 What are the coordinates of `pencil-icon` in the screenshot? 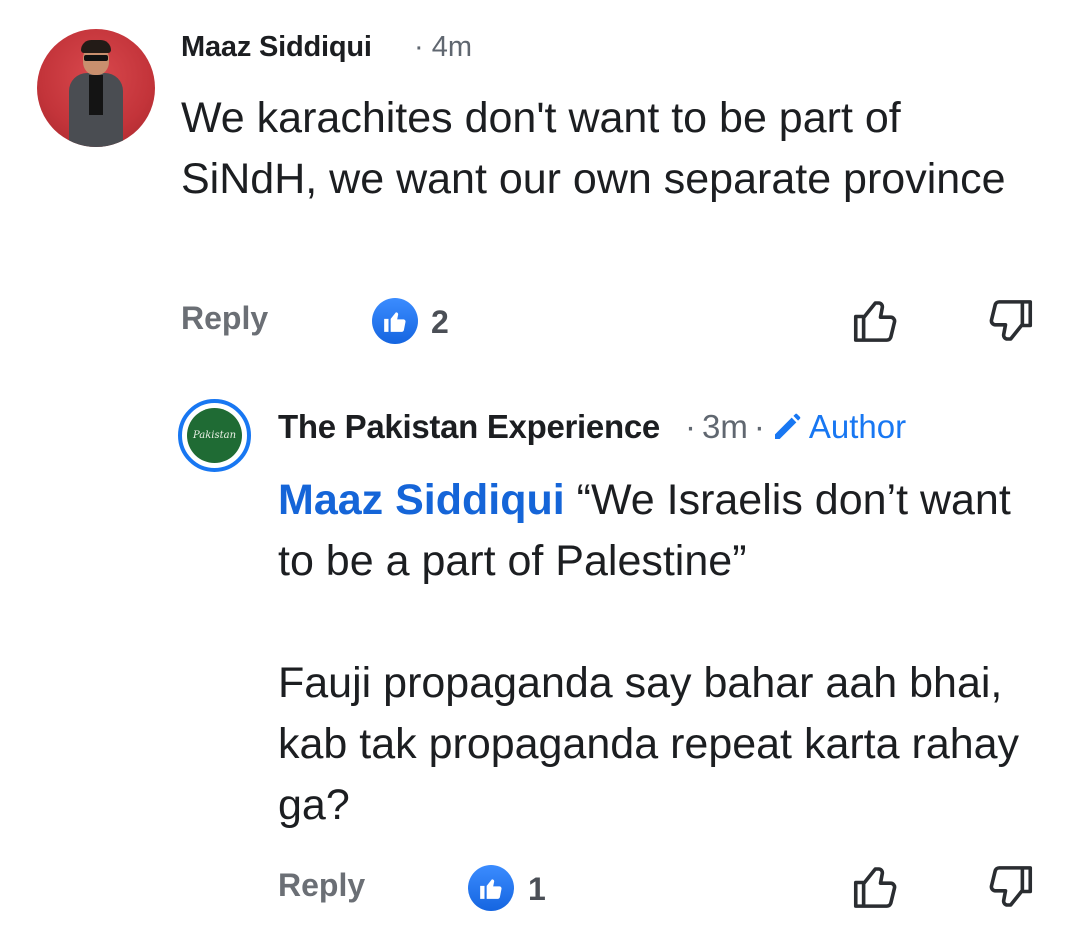 It's located at (787, 426).